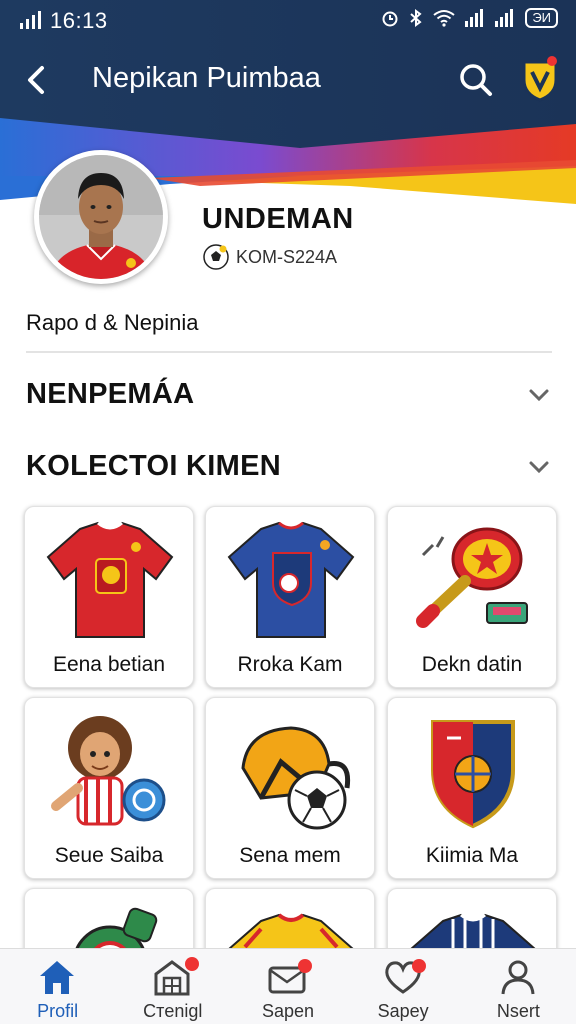 The image size is (576, 1024). I want to click on divider, so click(289, 352).